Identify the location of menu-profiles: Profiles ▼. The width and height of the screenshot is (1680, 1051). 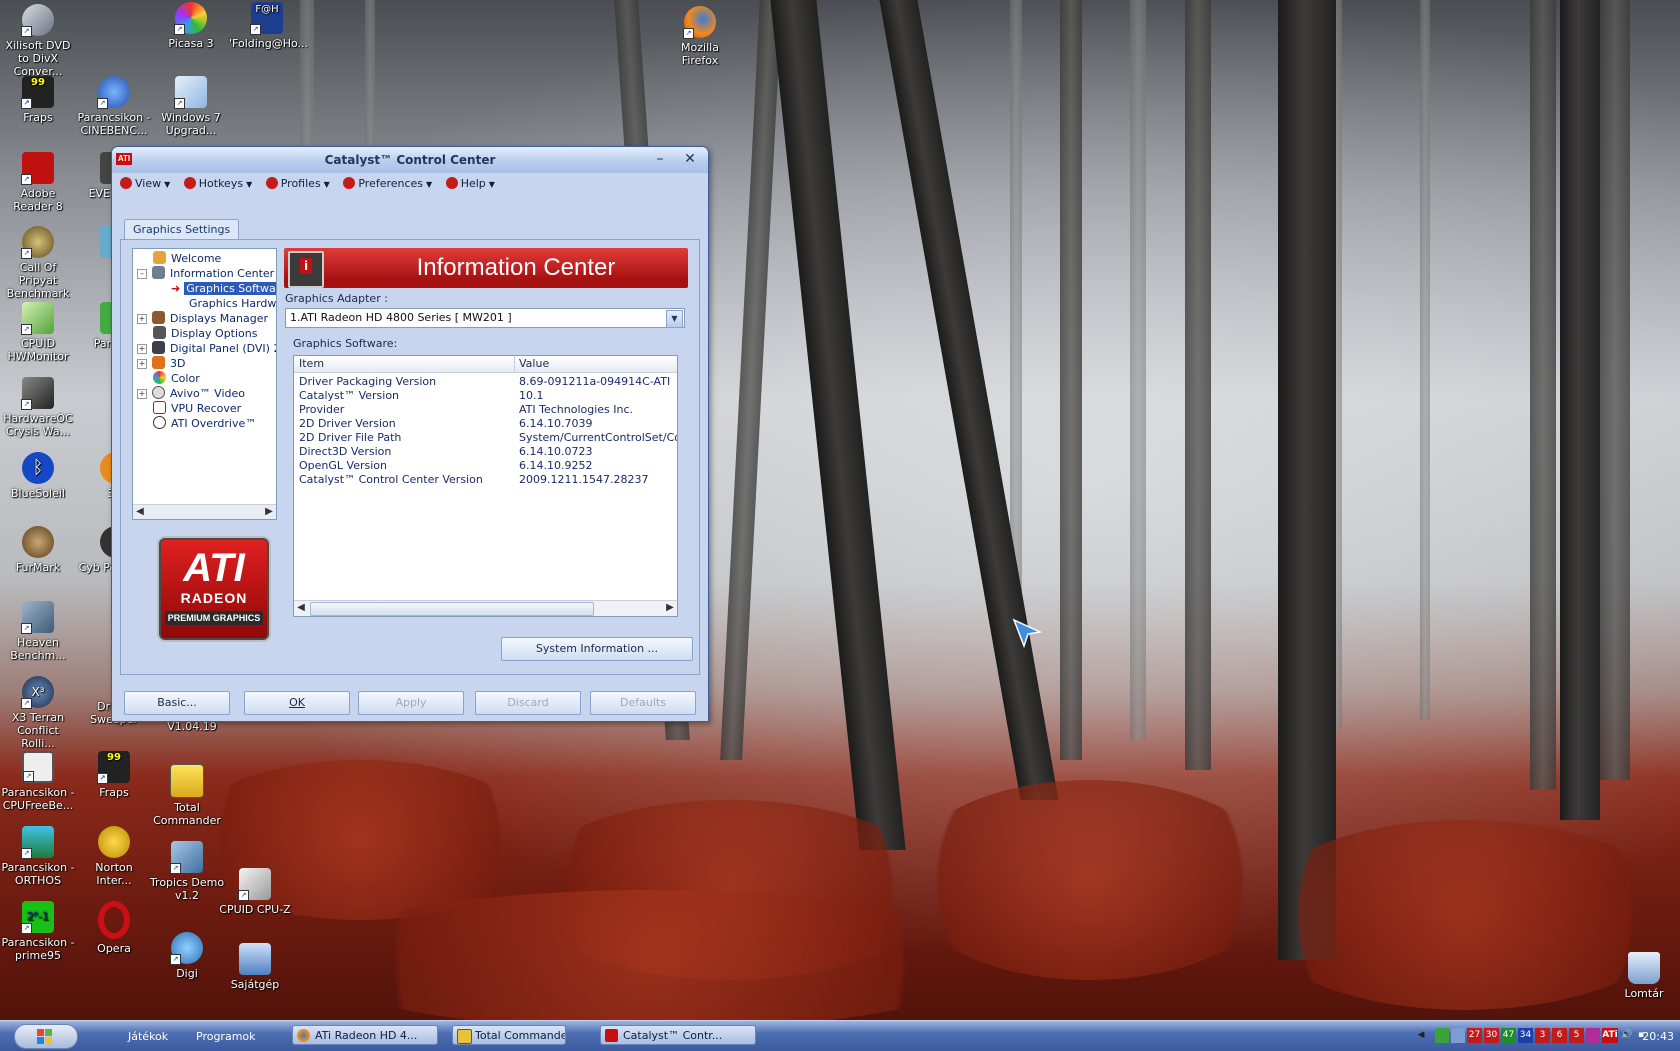
(297, 184).